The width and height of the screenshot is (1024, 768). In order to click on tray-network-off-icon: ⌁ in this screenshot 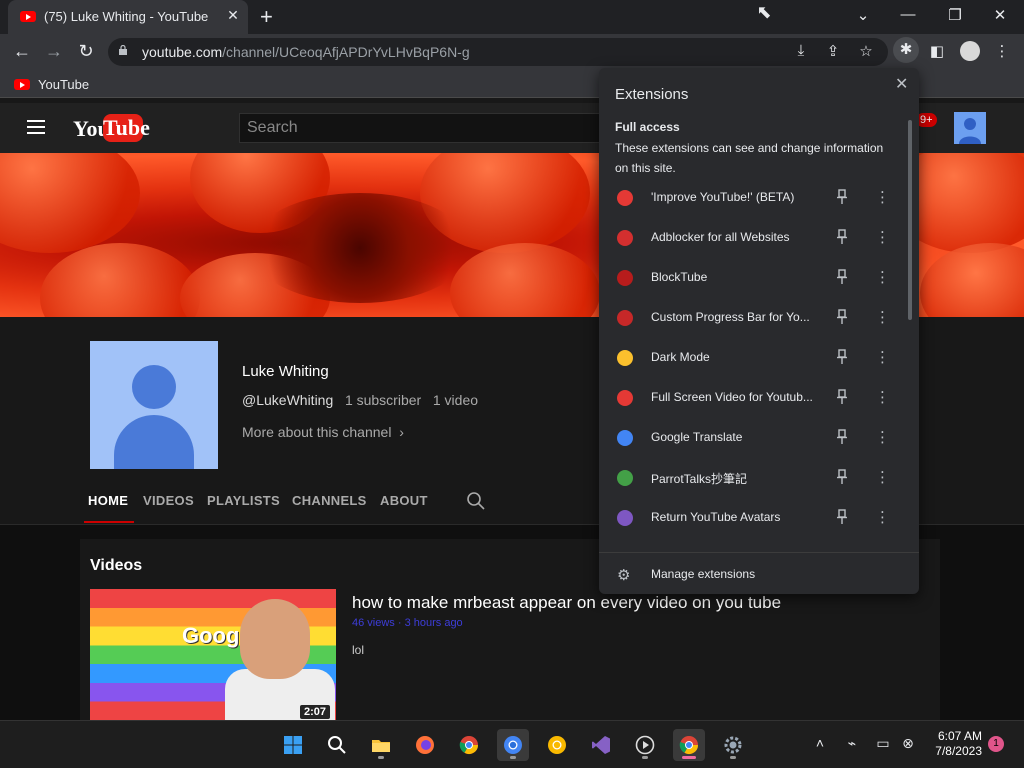, I will do `click(852, 743)`.